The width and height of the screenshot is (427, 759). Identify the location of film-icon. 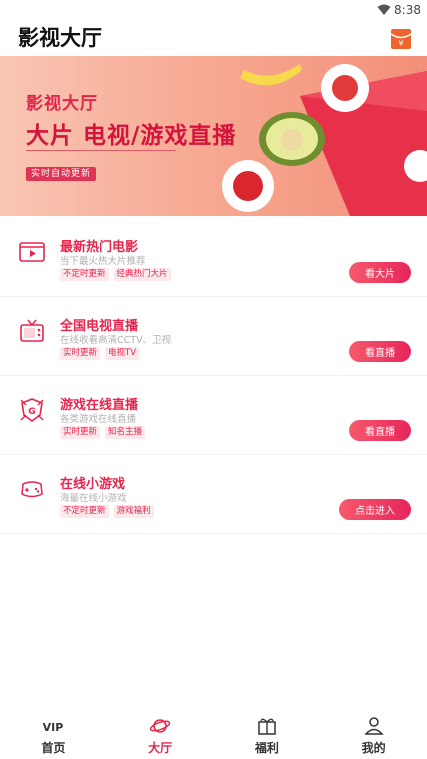
(32, 252).